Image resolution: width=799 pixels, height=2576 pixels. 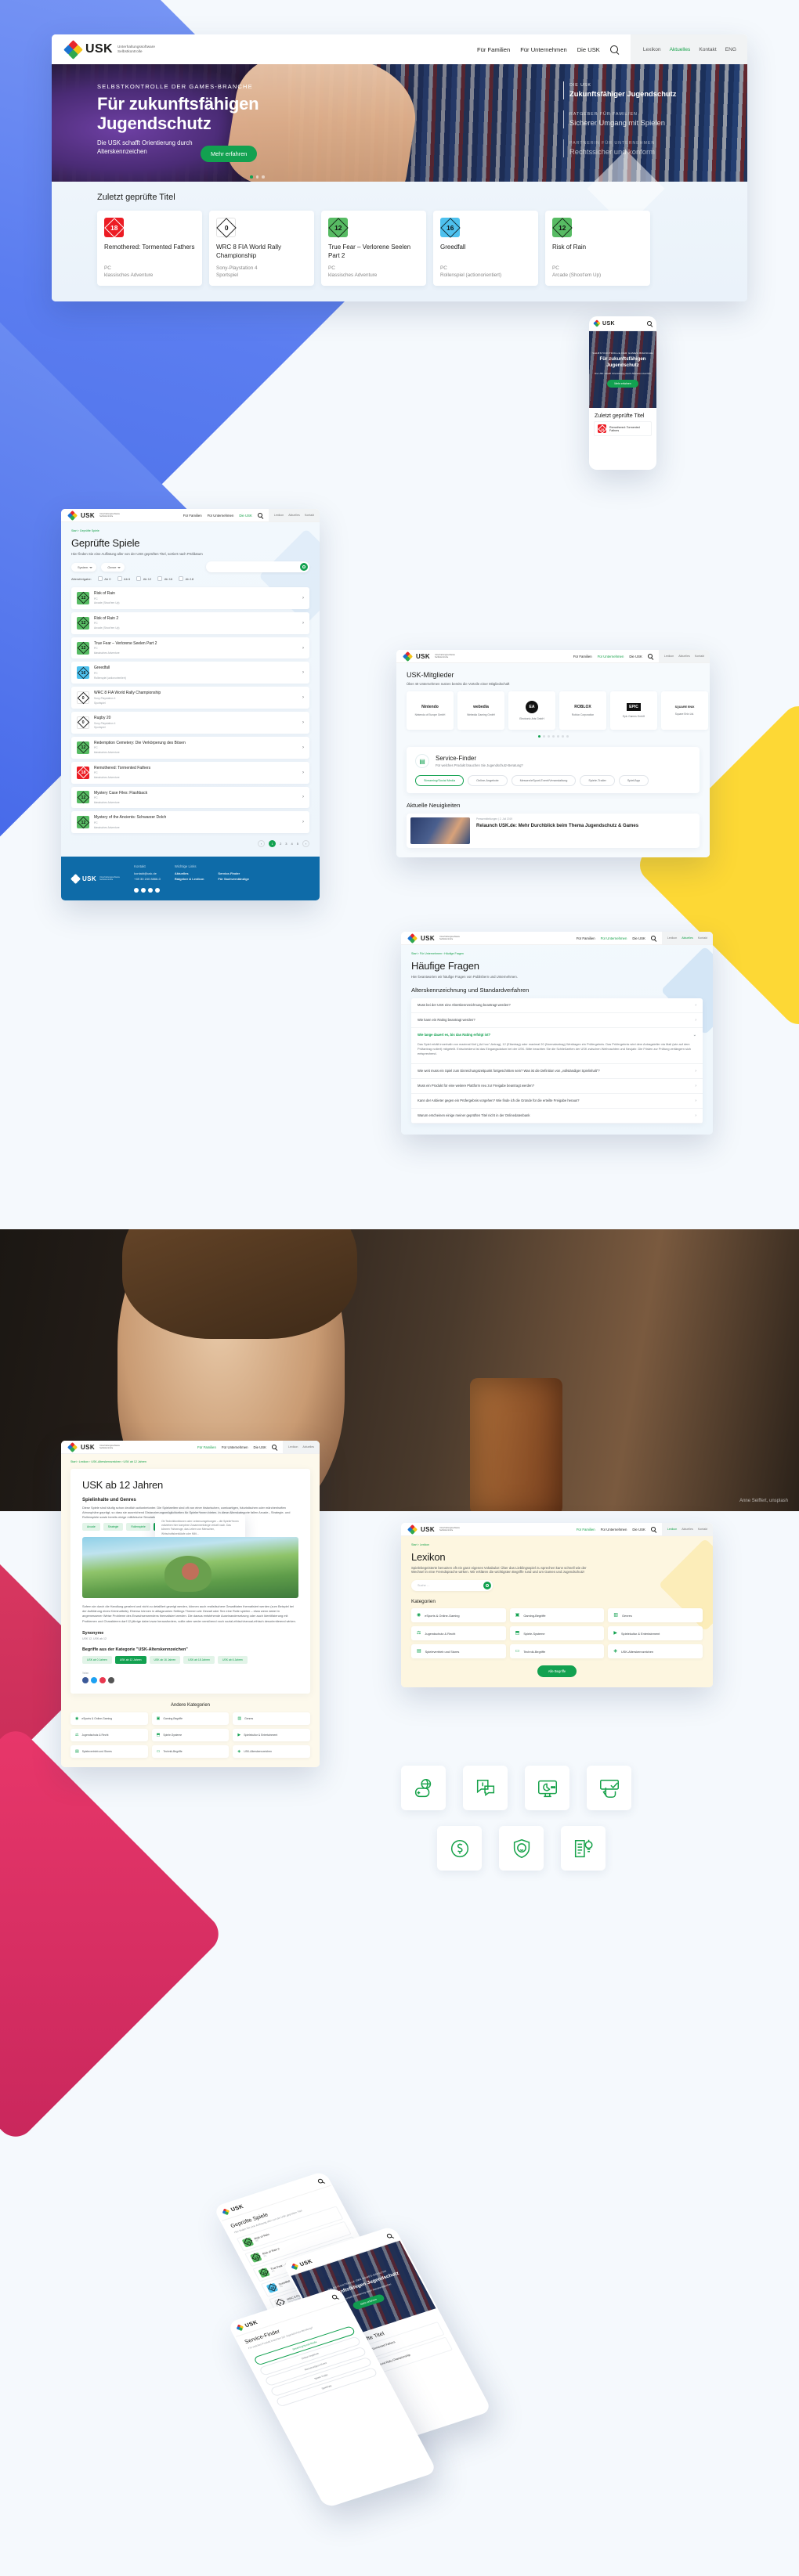 What do you see at coordinates (190, 1751) in the screenshot?
I see `other-category-card: ▭ Technik-Begriffe` at bounding box center [190, 1751].